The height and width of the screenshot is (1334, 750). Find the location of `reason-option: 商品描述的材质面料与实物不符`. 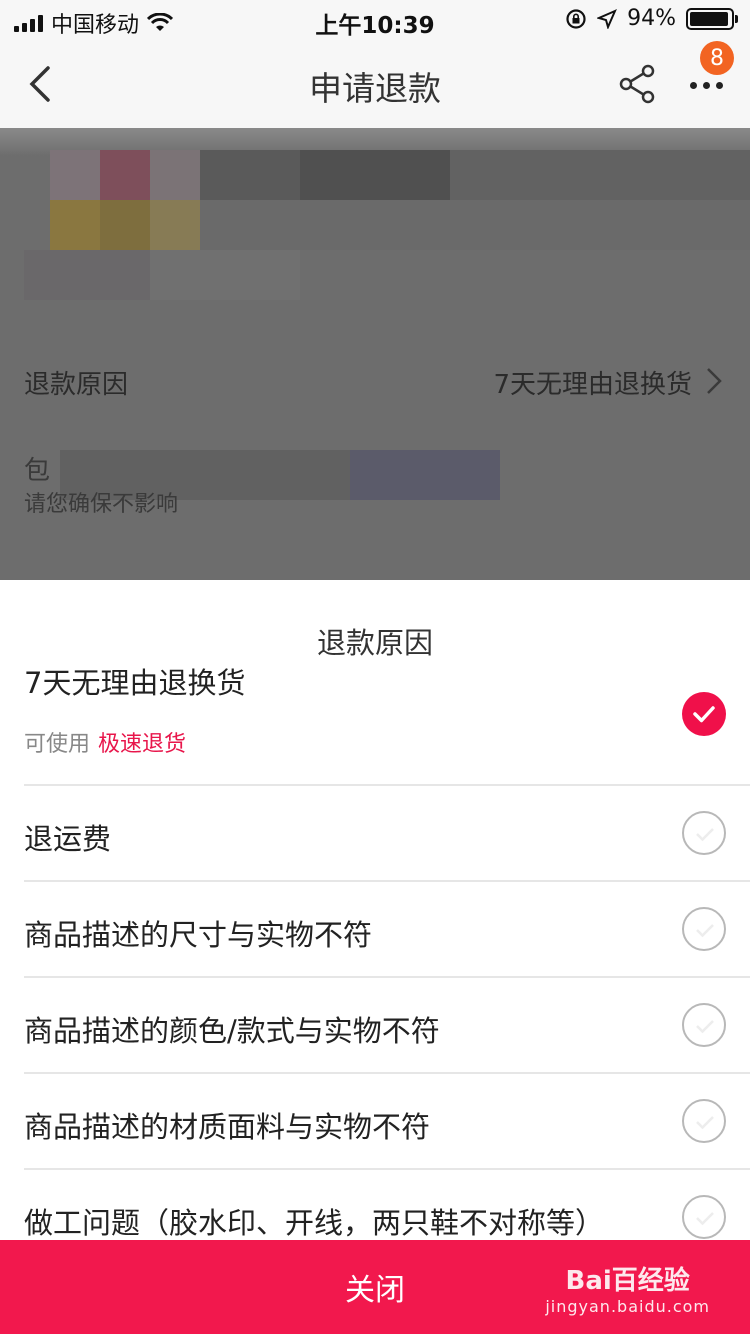

reason-option: 商品描述的材质面料与实物不符 is located at coordinates (387, 1122).